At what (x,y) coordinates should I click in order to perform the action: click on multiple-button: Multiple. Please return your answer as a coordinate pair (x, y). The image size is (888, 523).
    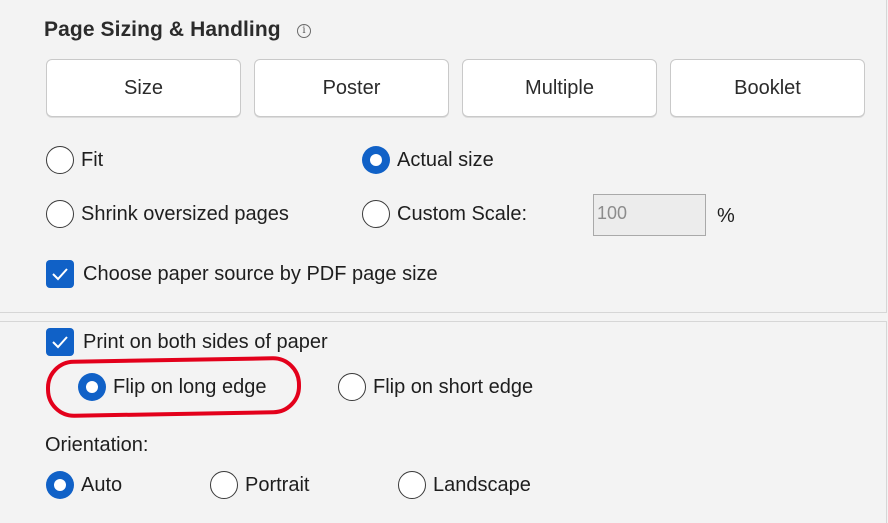
    Looking at the image, I should click on (559, 88).